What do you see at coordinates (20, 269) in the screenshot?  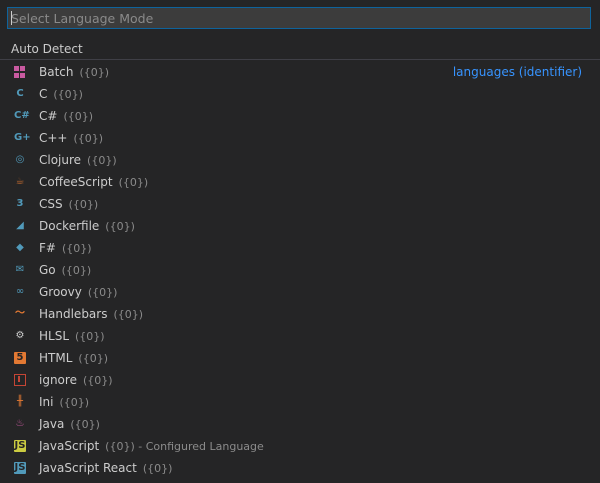 I see `go-icon: ✉` at bounding box center [20, 269].